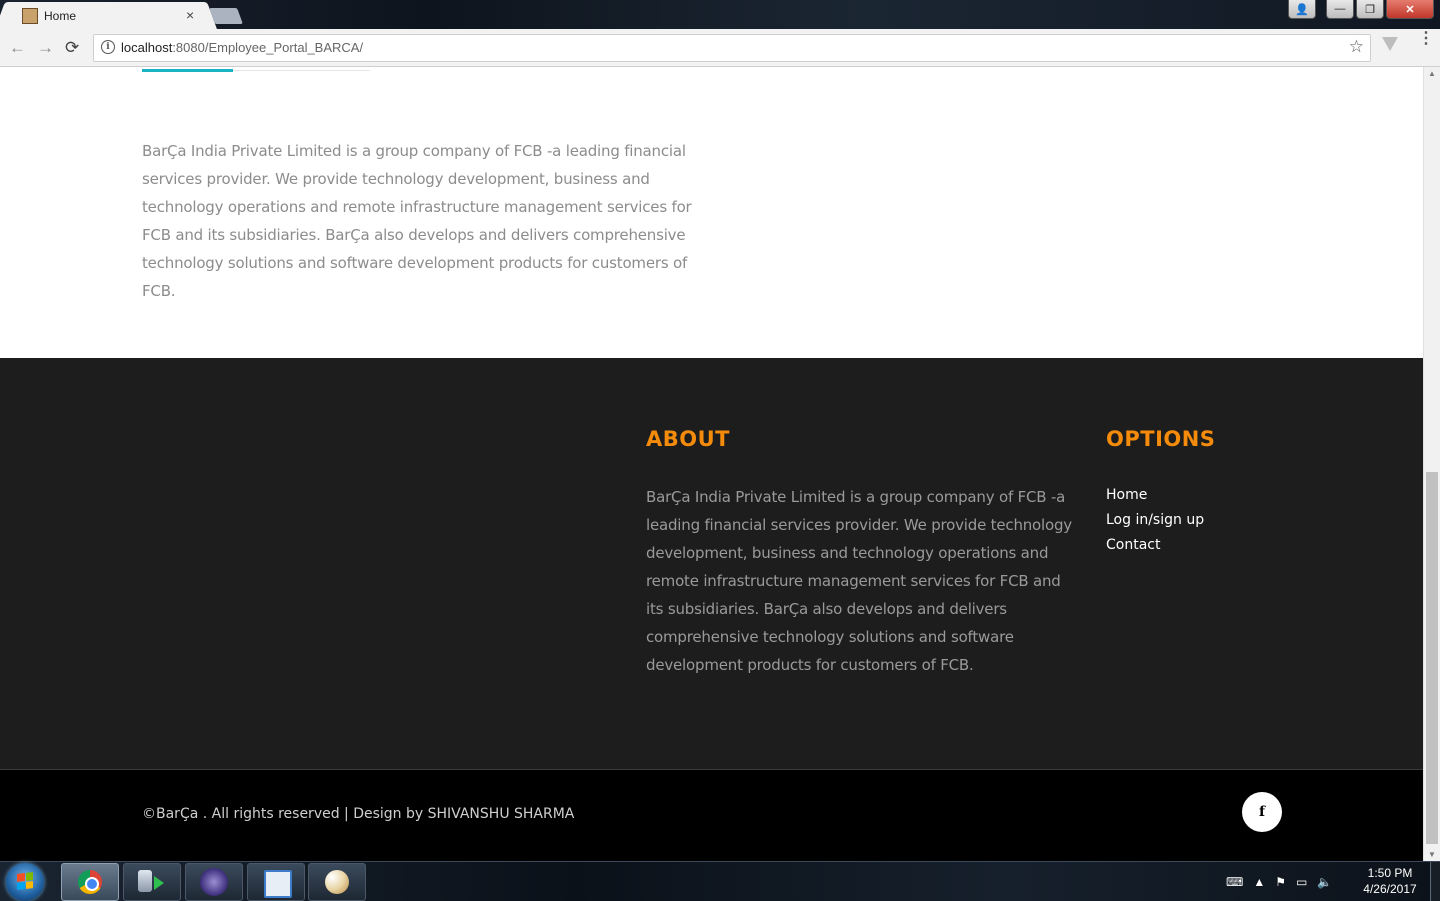 The image size is (1440, 901). I want to click on facebook-icon: f, so click(1262, 812).